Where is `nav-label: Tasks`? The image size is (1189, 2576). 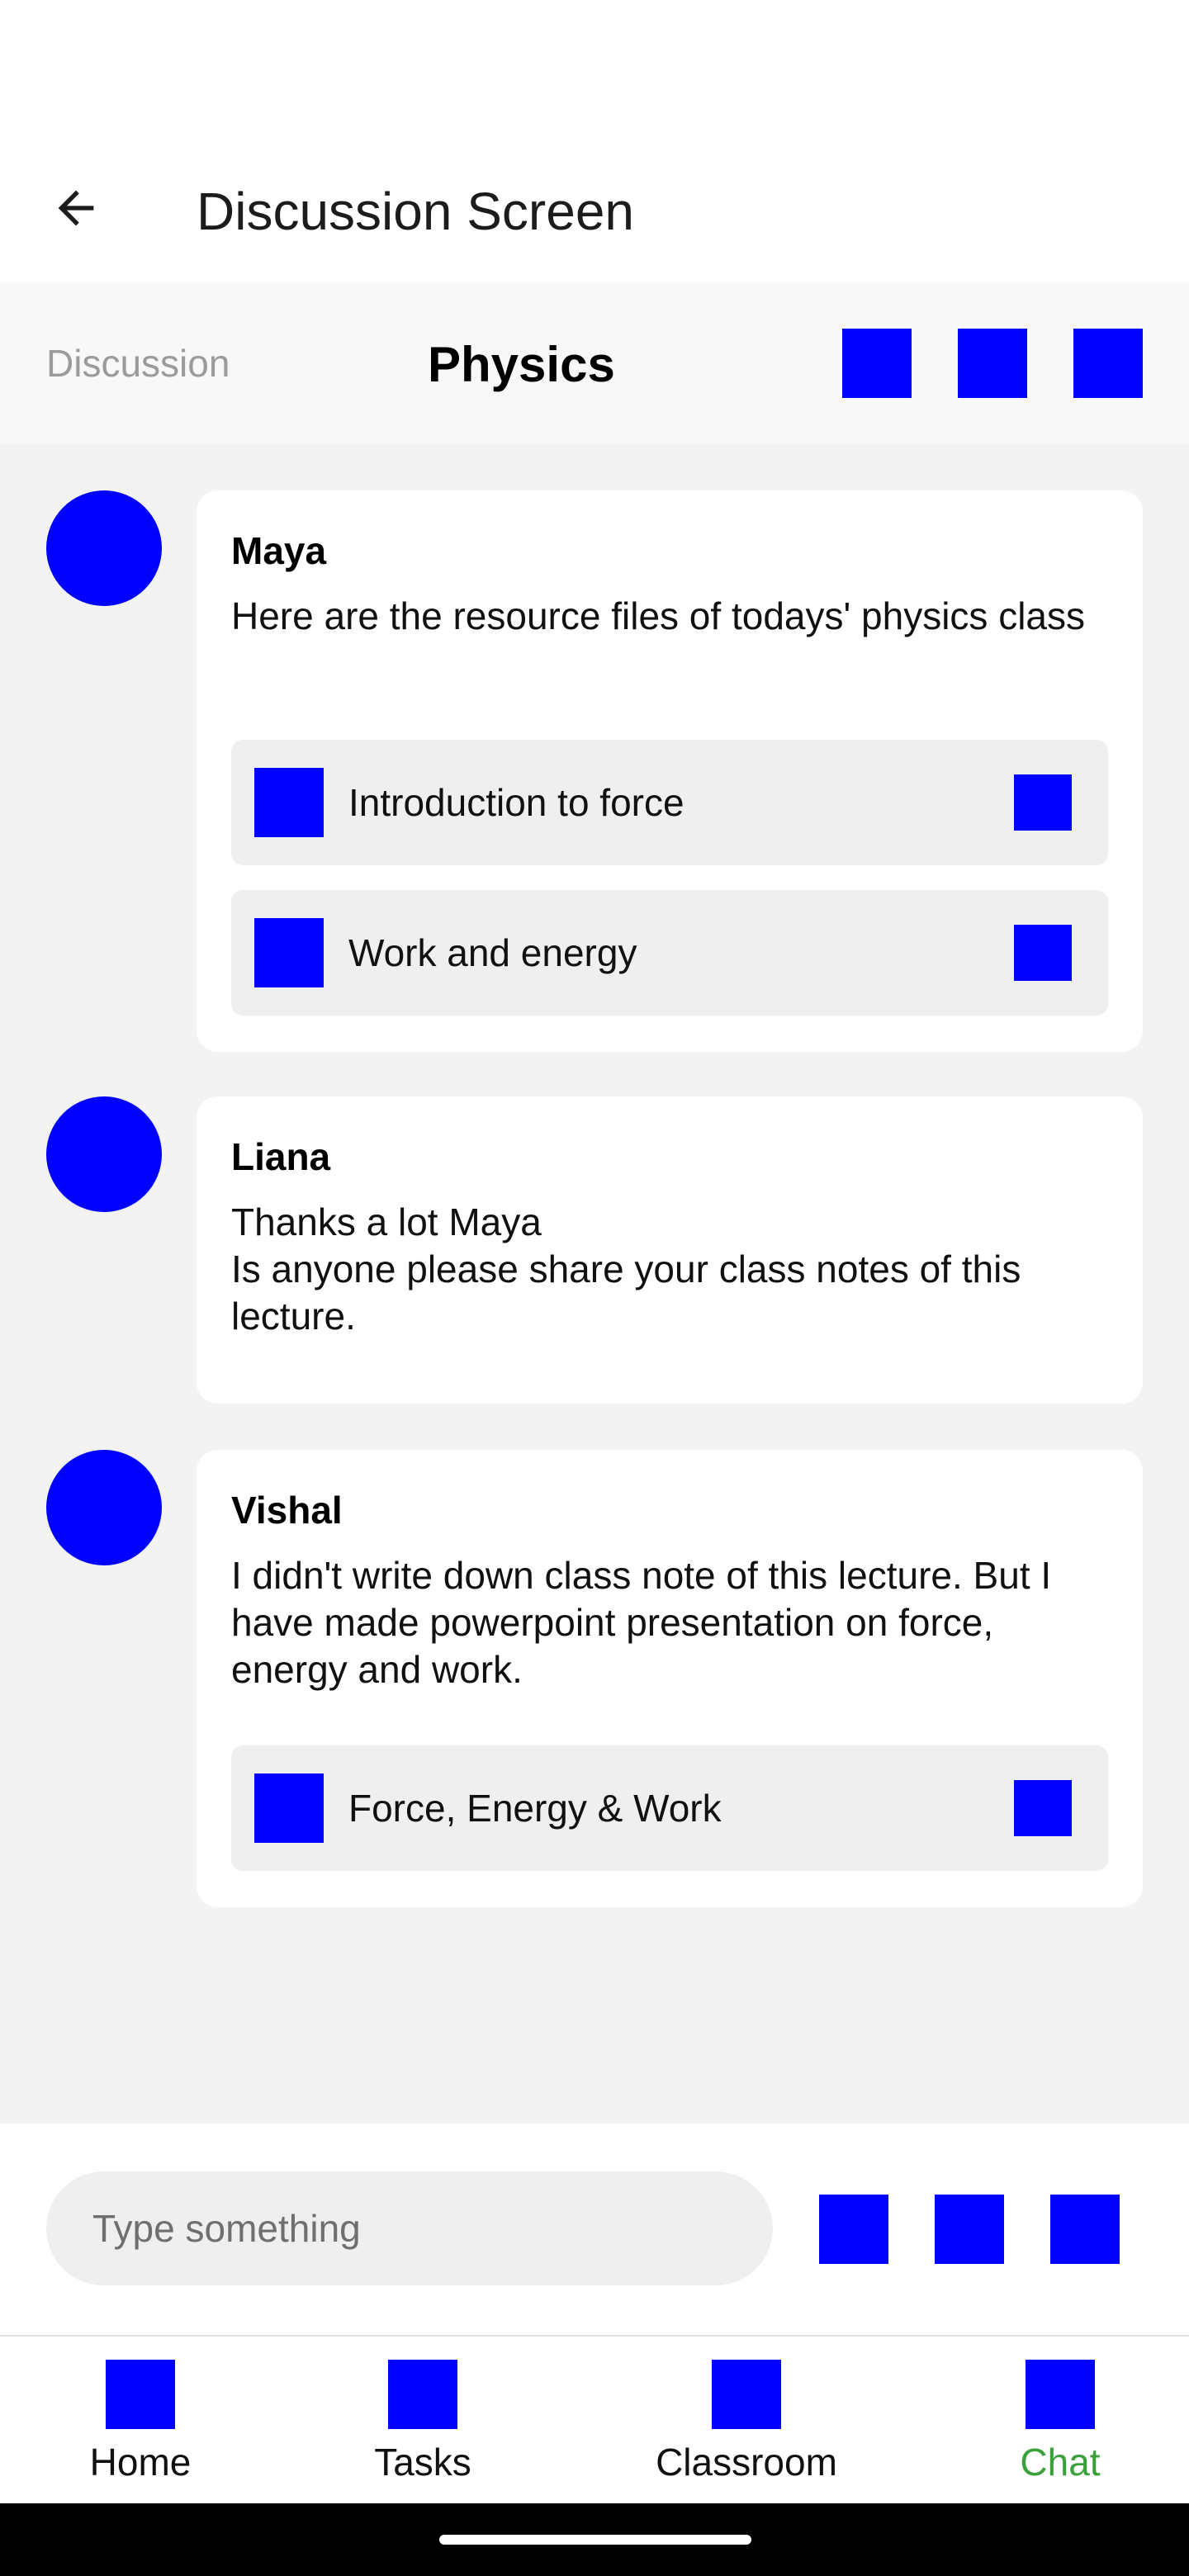
nav-label: Tasks is located at coordinates (422, 2462).